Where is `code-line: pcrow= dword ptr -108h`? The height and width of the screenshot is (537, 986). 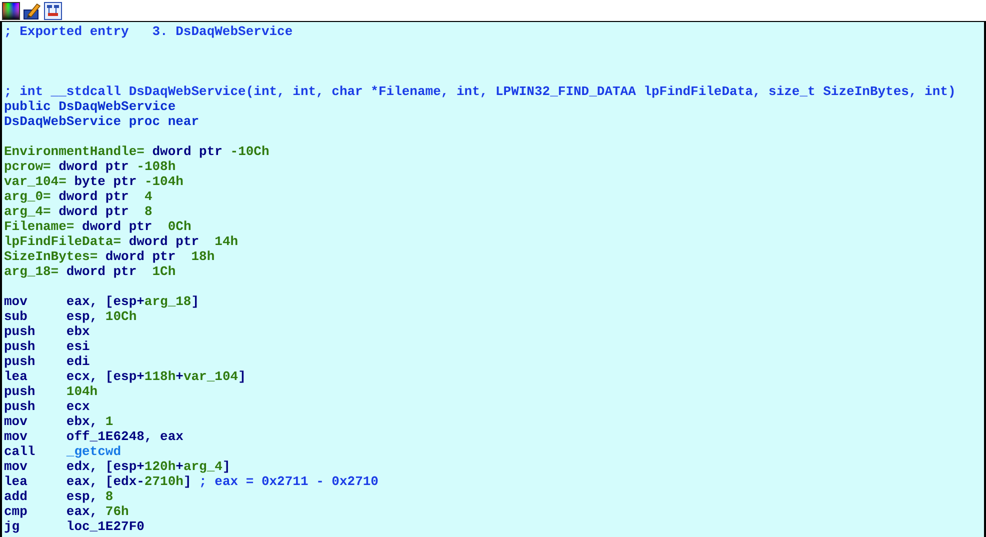
code-line: pcrow= dword ptr -108h is located at coordinates (90, 166).